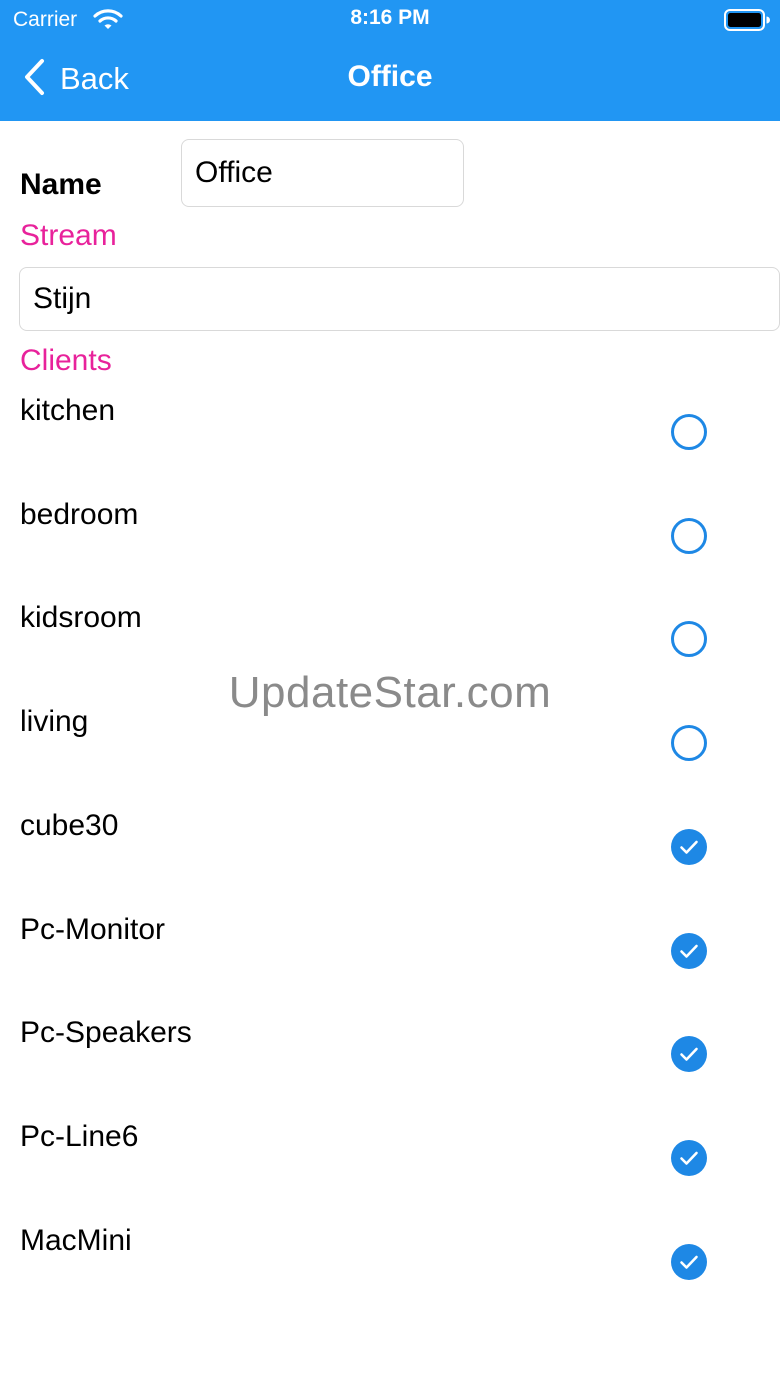 The width and height of the screenshot is (780, 1387). Describe the element at coordinates (390, 446) in the screenshot. I see `client-row: kitchen` at that location.